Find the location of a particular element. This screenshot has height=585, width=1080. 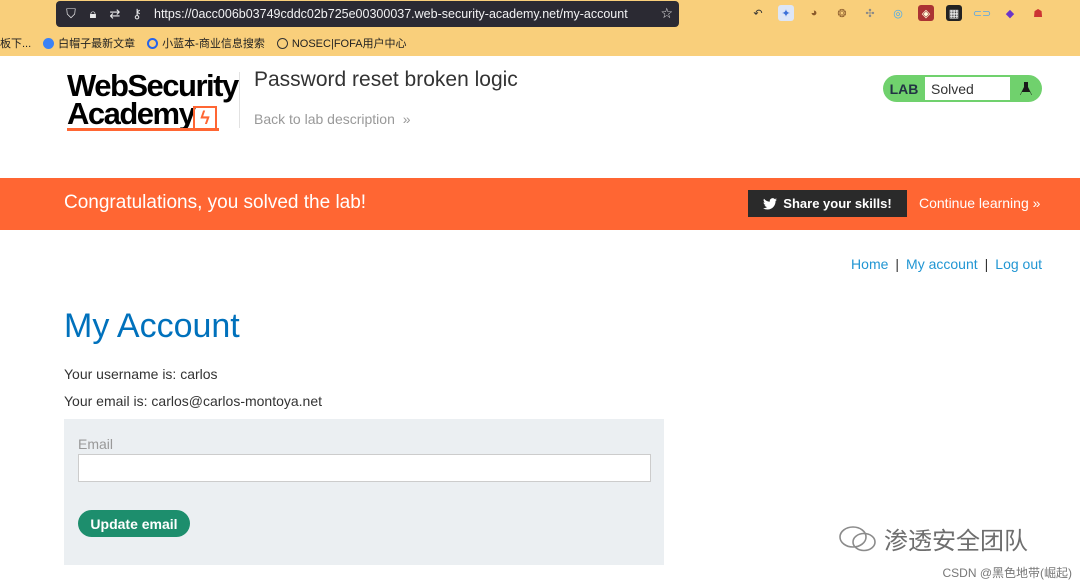

lab-badge: LAB is located at coordinates (904, 88).